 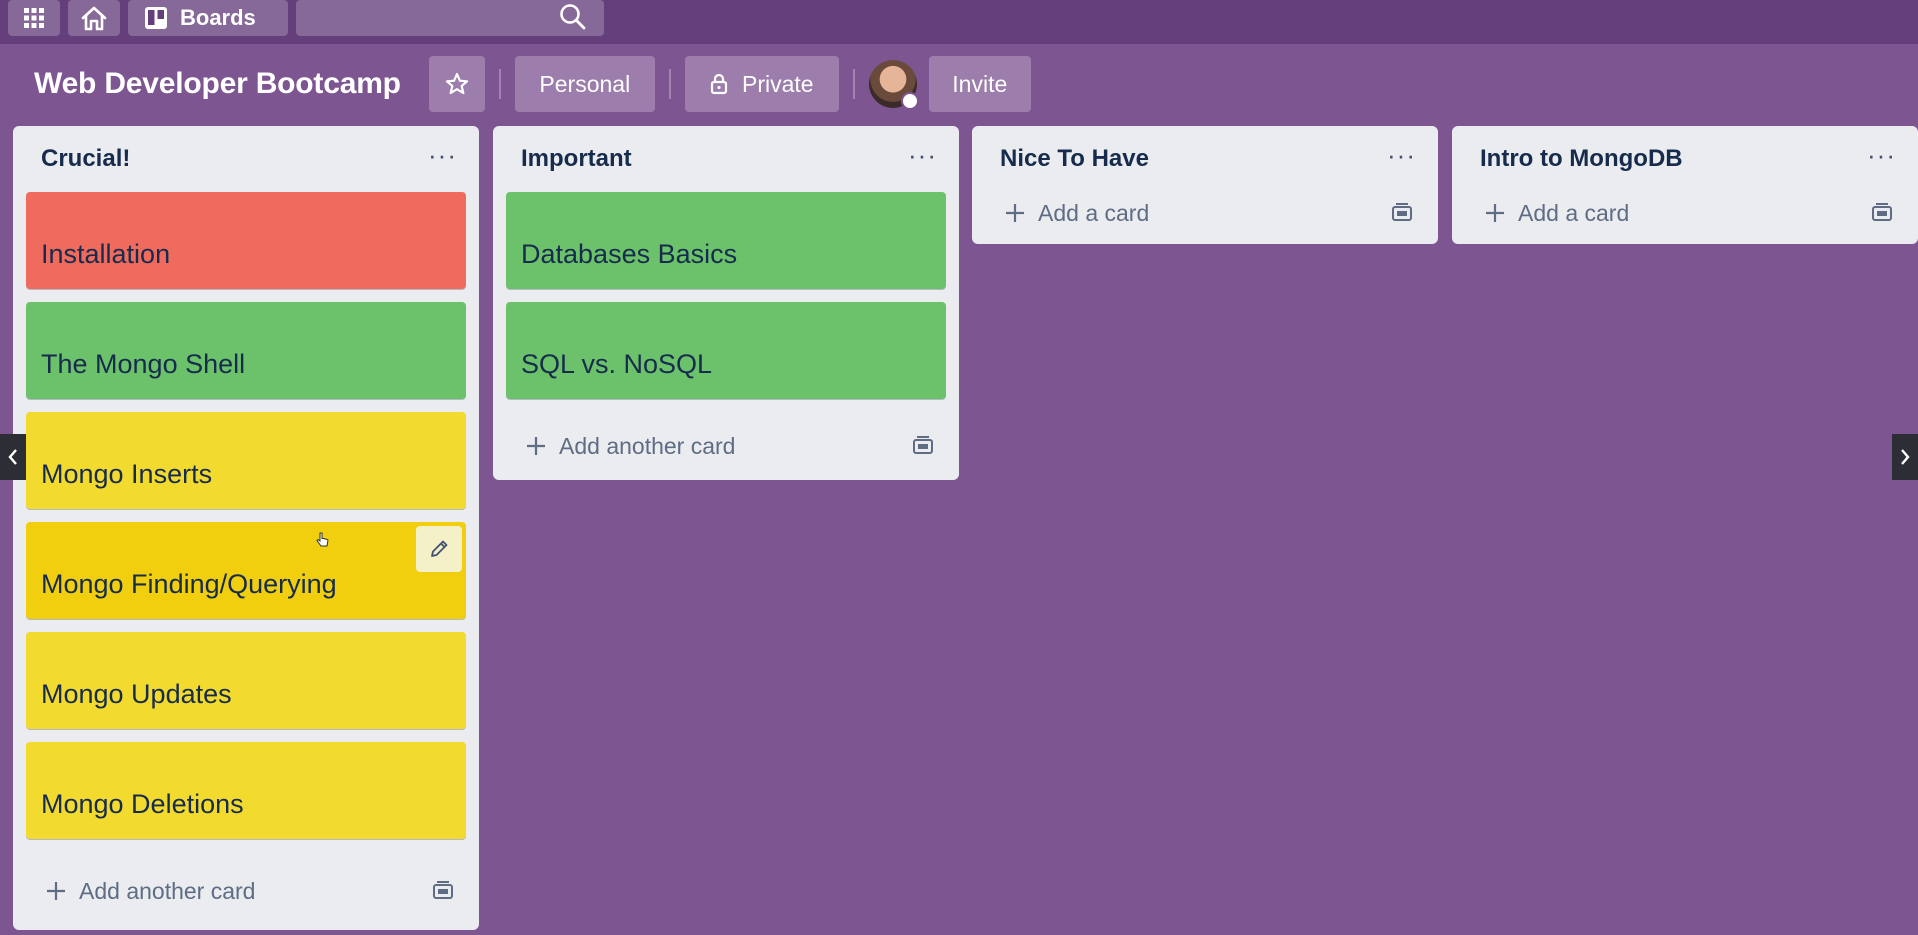 I want to click on card-title: SQL vs. NoSQL, so click(x=617, y=364).